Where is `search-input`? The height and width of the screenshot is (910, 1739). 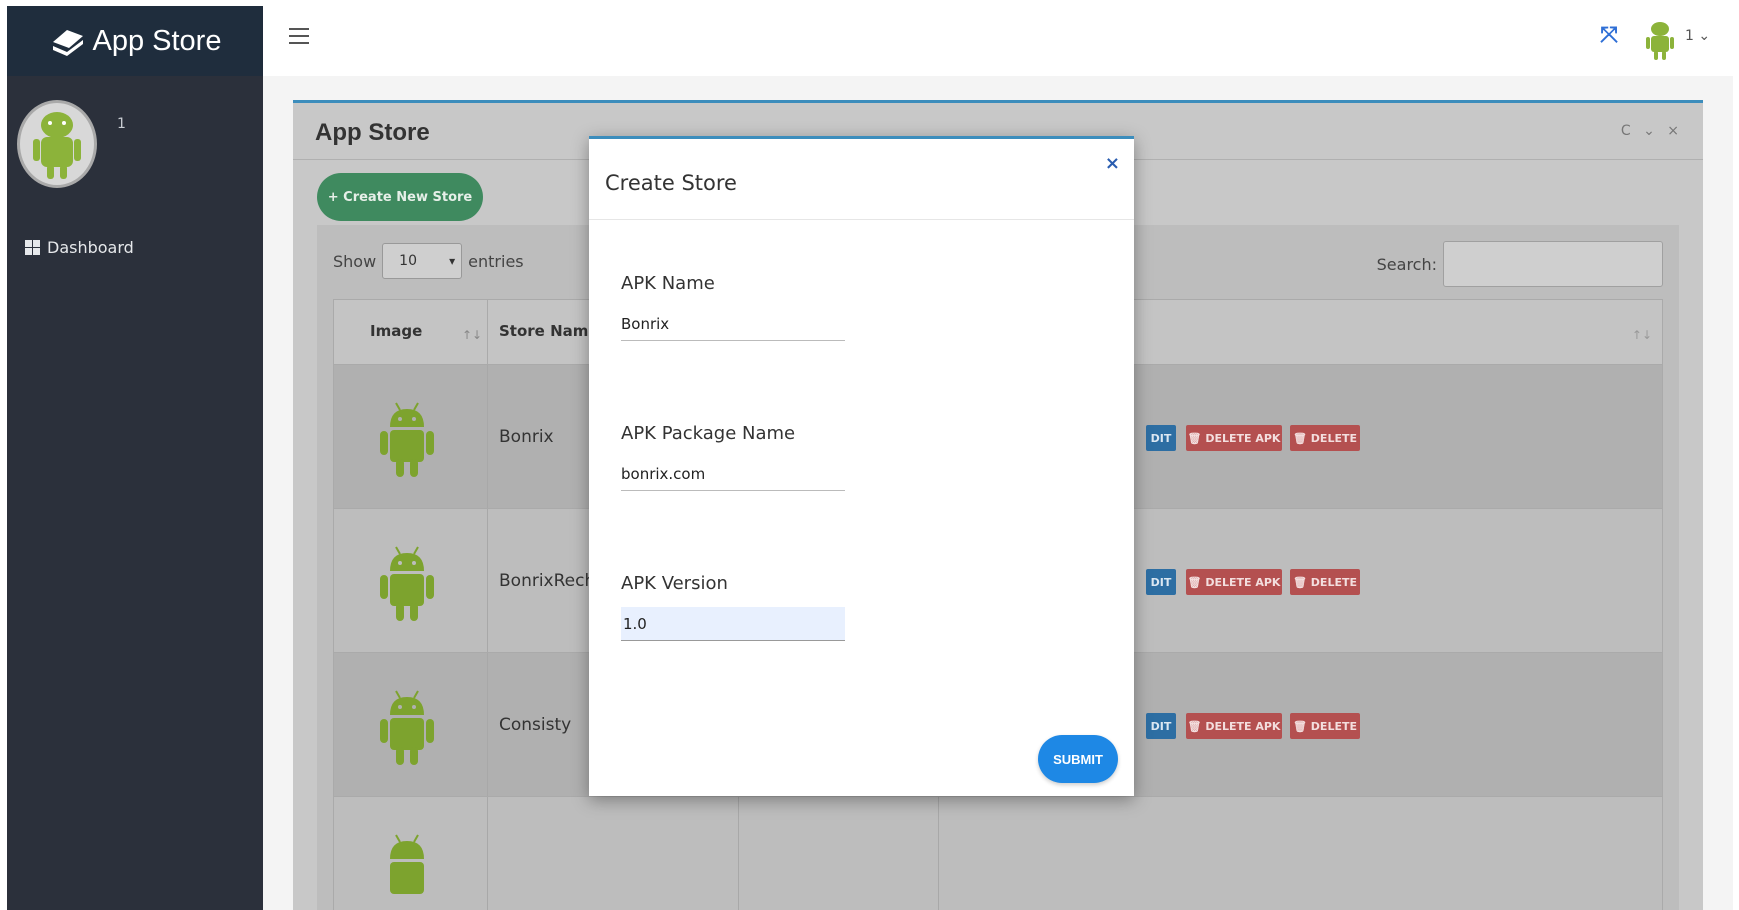
search-input is located at coordinates (1553, 264).